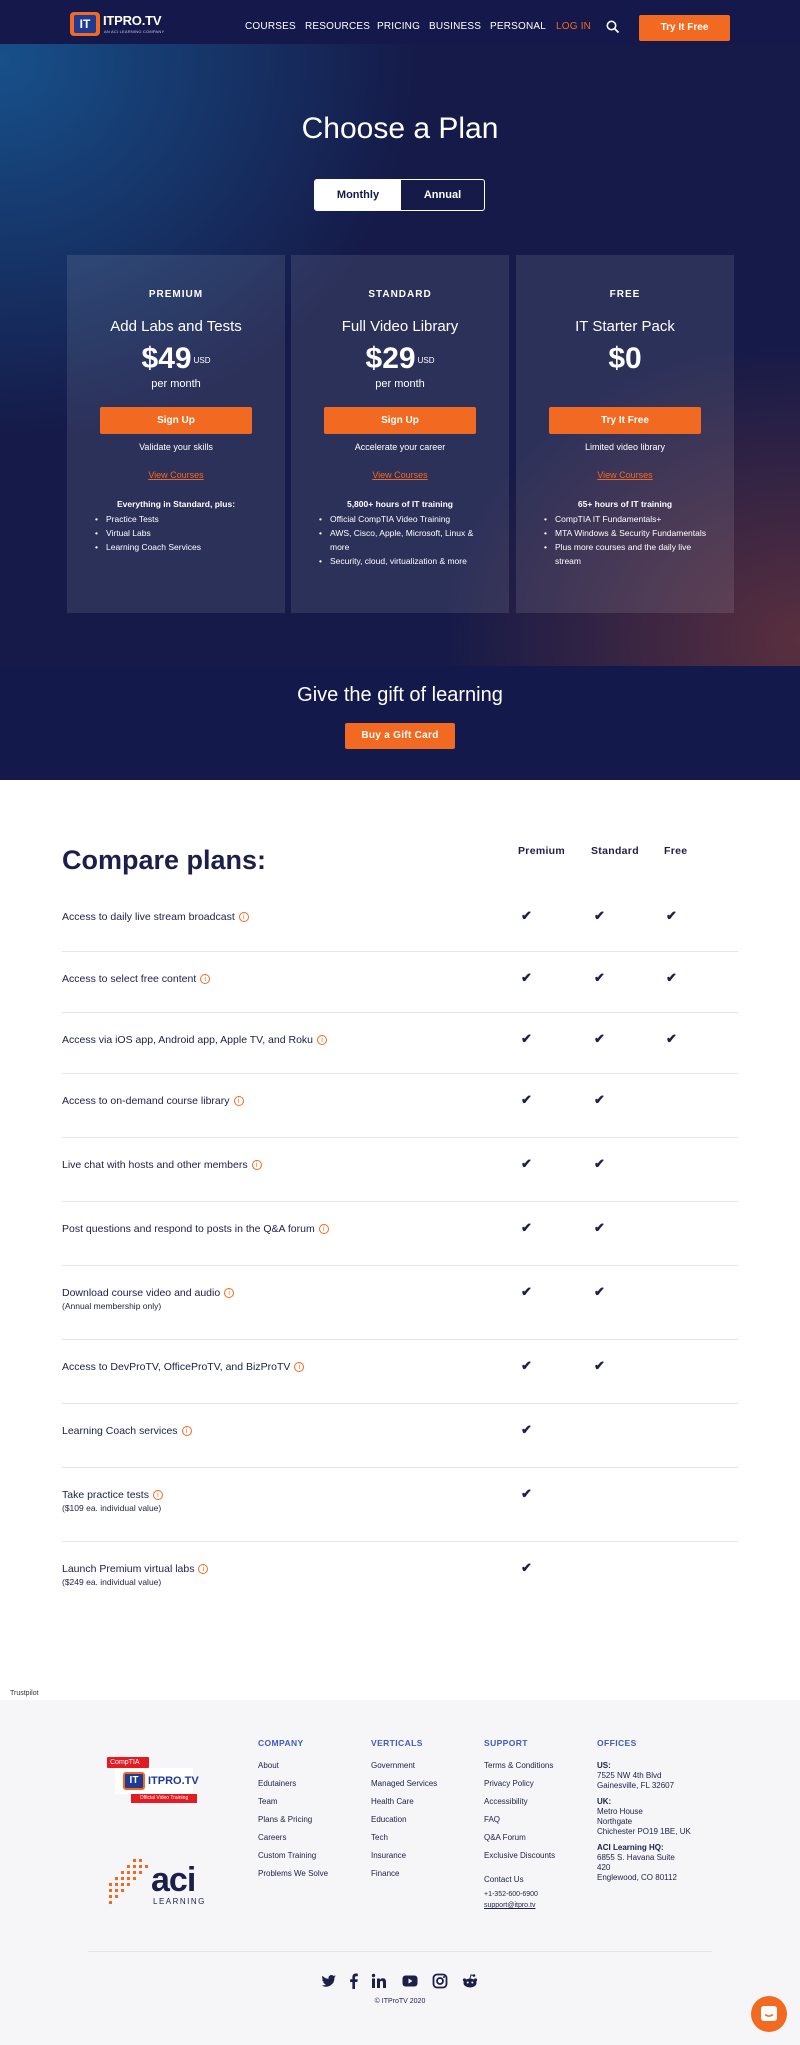  Describe the element at coordinates (293, 1824) in the screenshot. I see `footer-link: Plans & Pricing` at that location.